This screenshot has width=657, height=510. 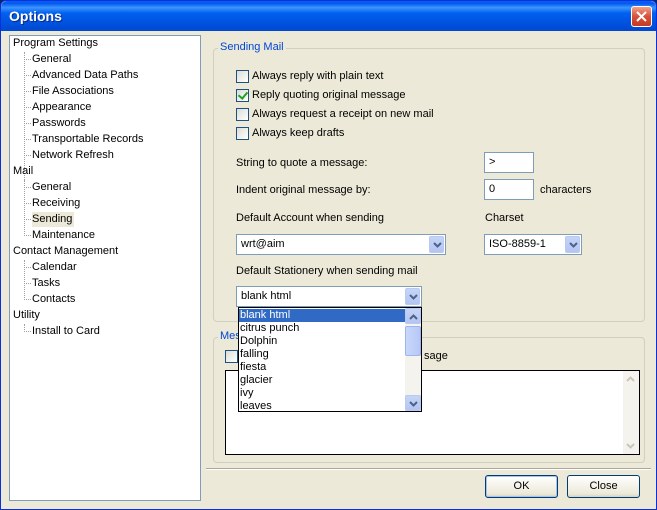 What do you see at coordinates (73, 91) in the screenshot?
I see `tree-item-file-associations: File Associations` at bounding box center [73, 91].